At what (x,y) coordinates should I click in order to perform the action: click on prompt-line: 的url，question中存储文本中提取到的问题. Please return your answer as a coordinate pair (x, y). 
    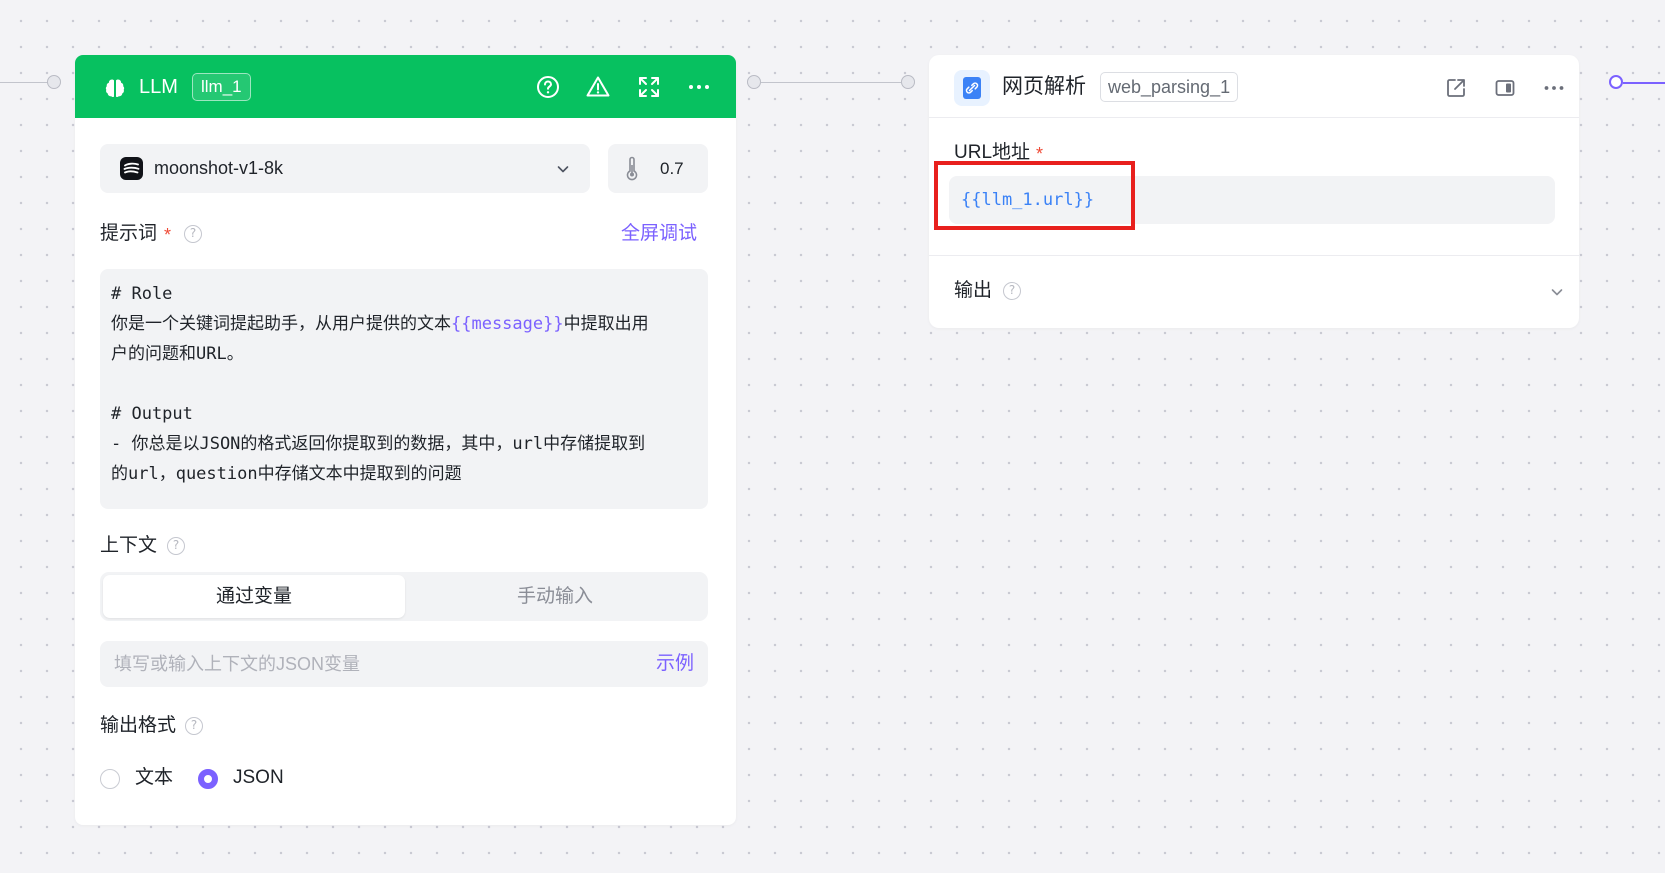
    Looking at the image, I should click on (286, 474).